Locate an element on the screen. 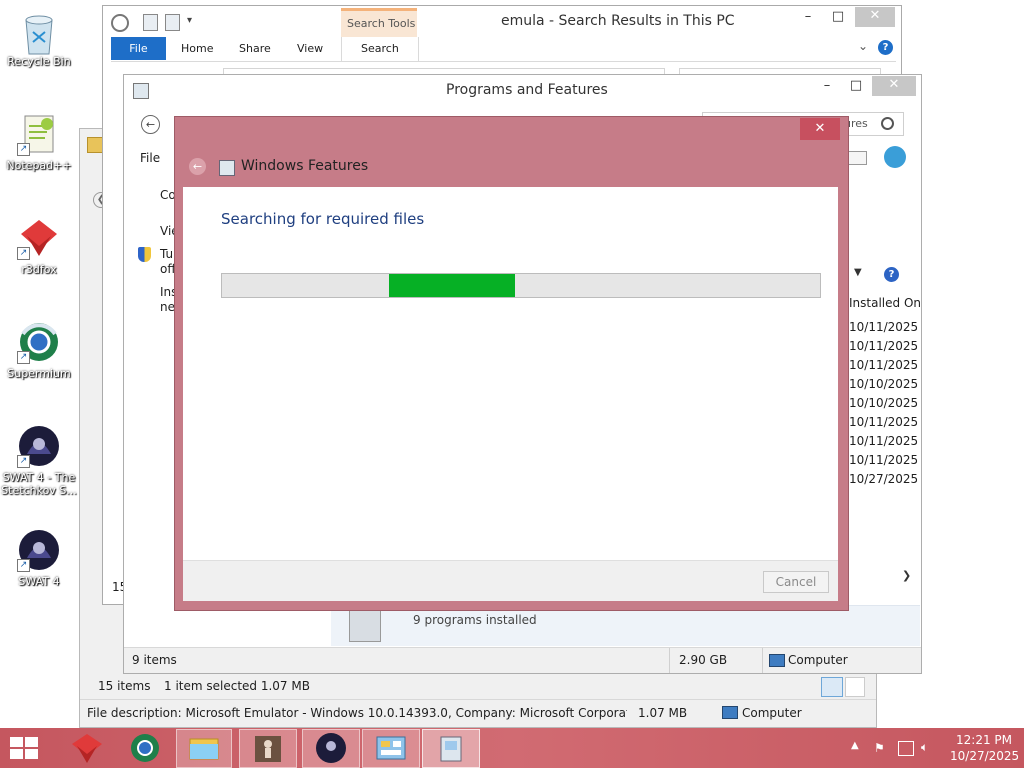 The image size is (1024, 770). taskbar-app-swat4 is located at coordinates (331, 748).